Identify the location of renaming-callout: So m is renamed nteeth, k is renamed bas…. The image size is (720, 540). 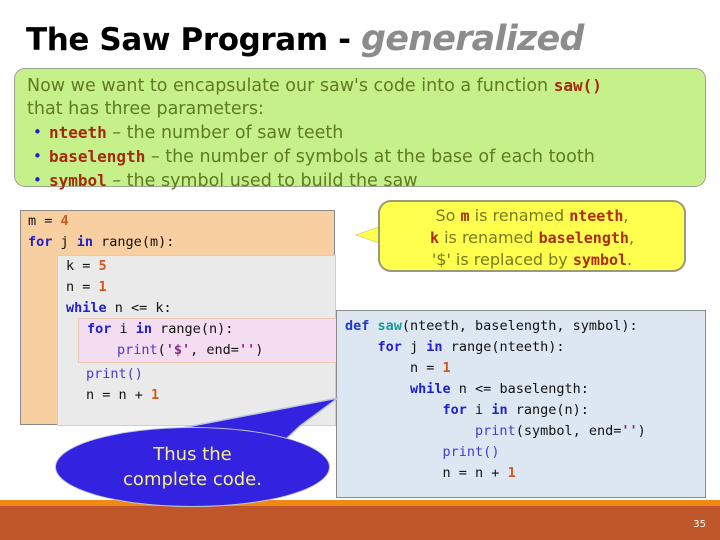
(532, 236).